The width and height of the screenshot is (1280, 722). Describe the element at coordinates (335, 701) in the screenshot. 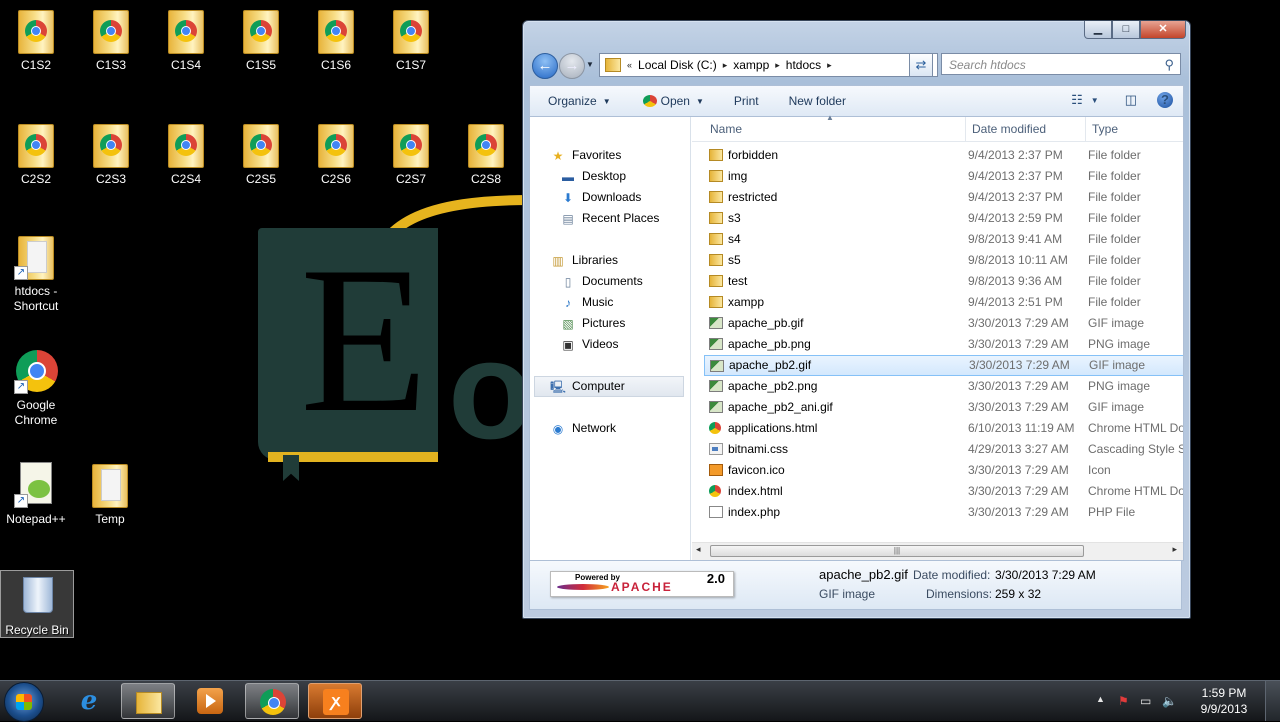

I see `taskbar-xampp: ꭗ` at that location.